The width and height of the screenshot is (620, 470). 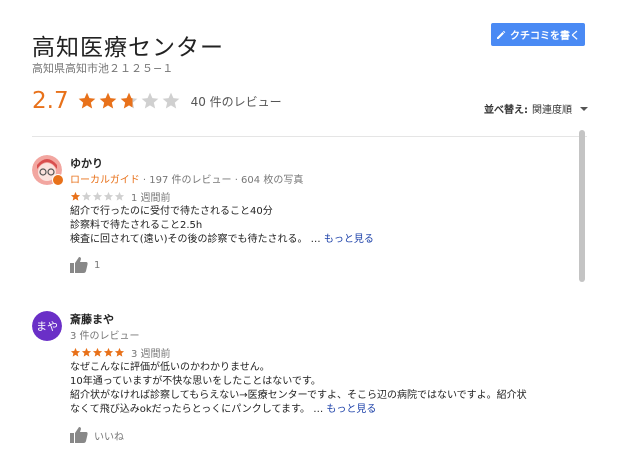 I want to click on reviewer-meta: ローカルガイド · 197 件のレビュー · 604 枚の写真, so click(x=330, y=178).